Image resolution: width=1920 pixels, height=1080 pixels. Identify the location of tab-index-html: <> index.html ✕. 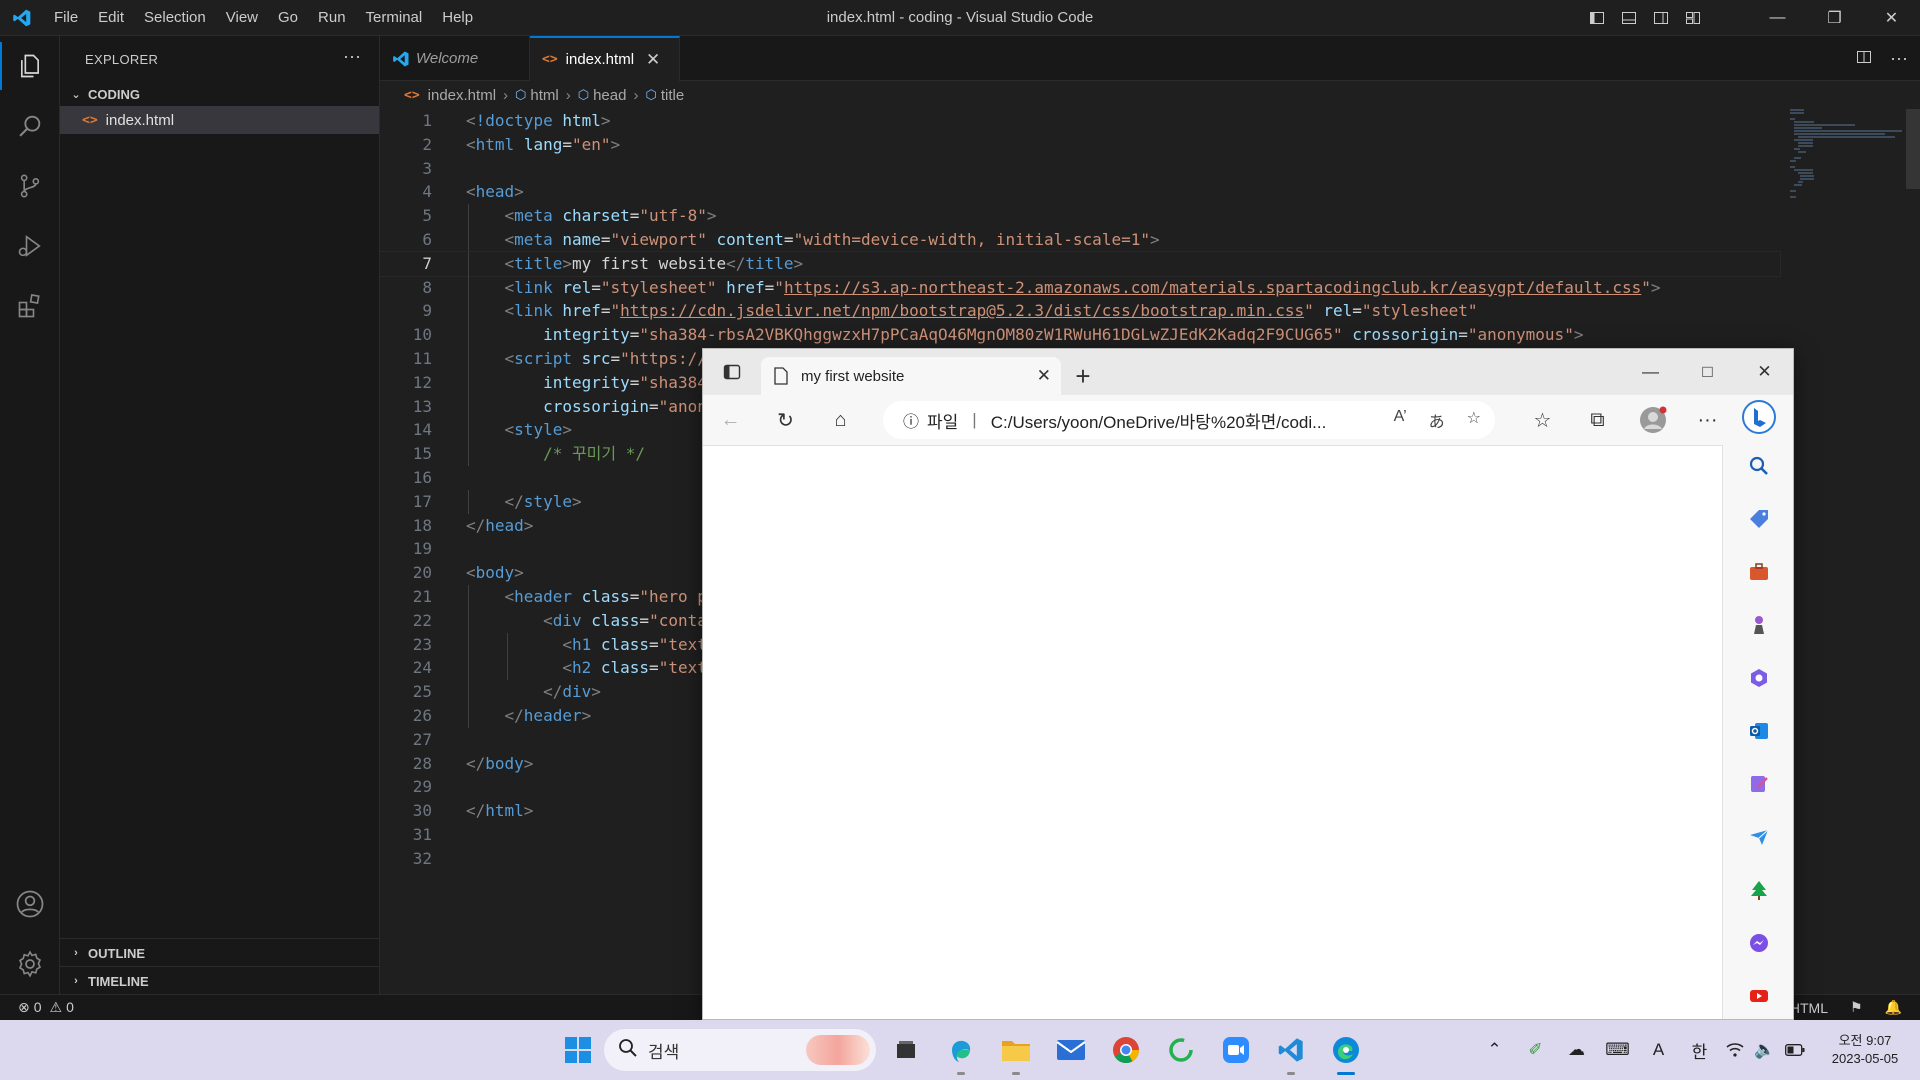
(605, 58).